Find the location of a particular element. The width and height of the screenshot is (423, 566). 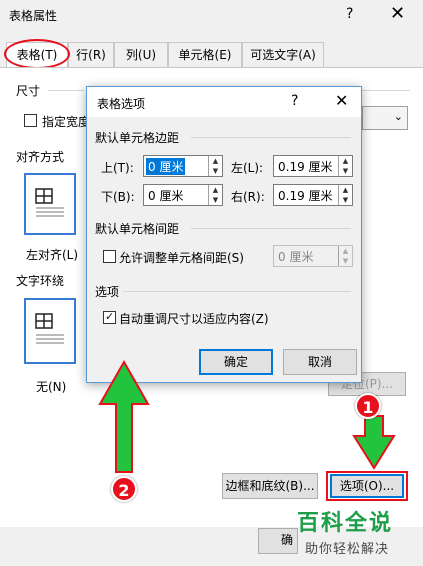

watermark-brand: 百科全说 is located at coordinates (345, 523).